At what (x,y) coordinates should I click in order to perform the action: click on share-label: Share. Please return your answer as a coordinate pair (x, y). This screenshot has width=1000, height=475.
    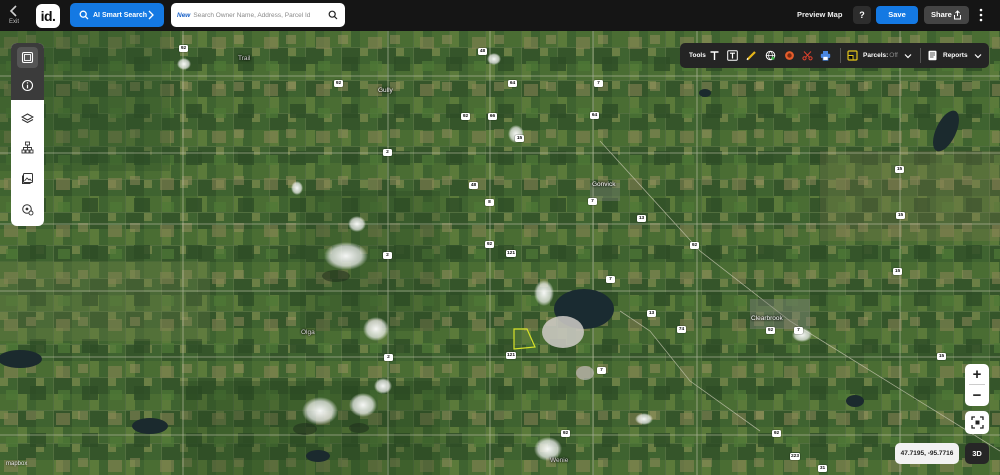
    Looking at the image, I should click on (941, 14).